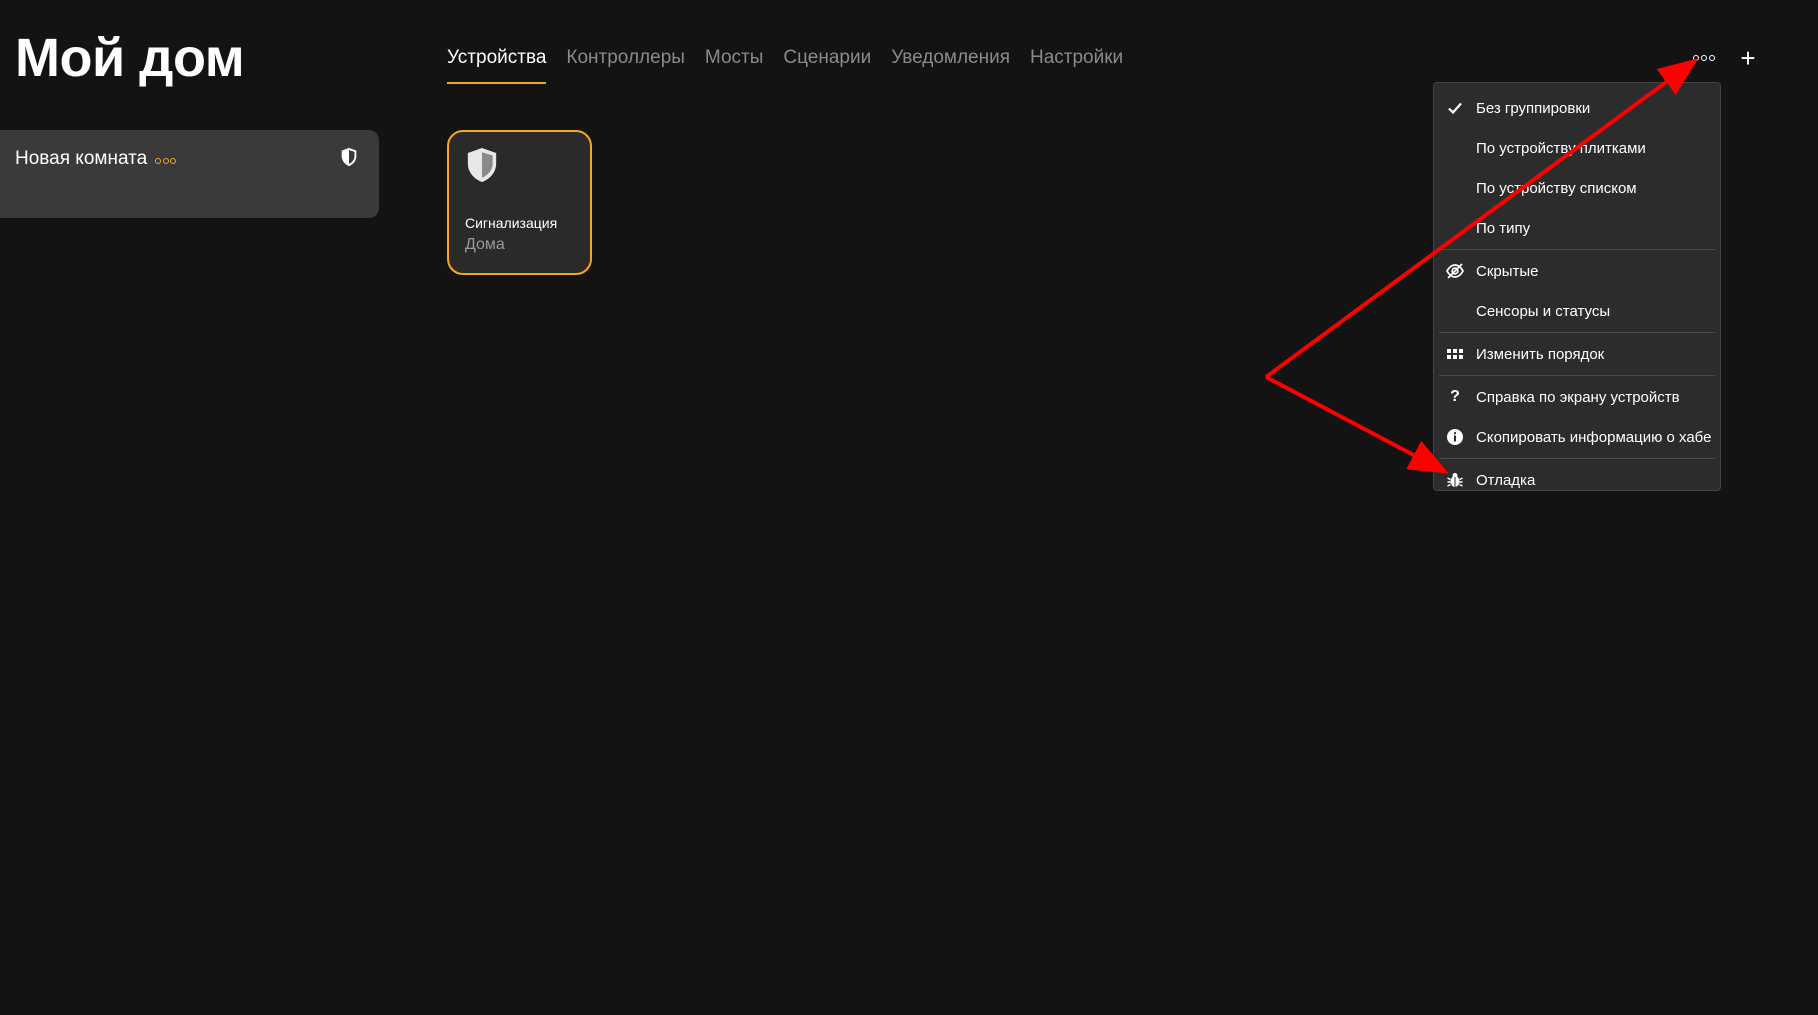 Image resolution: width=1818 pixels, height=1015 pixels. I want to click on more-dots-icon, so click(1704, 58).